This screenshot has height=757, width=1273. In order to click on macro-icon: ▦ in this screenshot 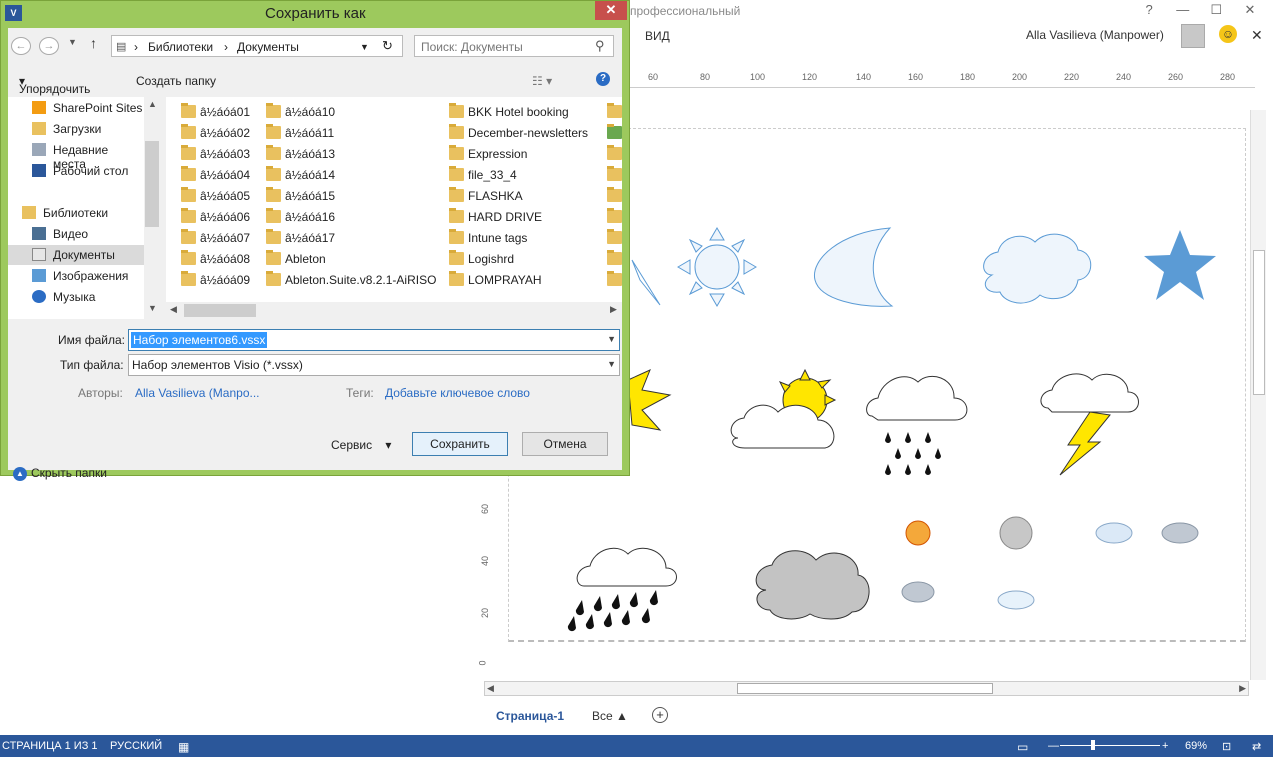, I will do `click(183, 747)`.